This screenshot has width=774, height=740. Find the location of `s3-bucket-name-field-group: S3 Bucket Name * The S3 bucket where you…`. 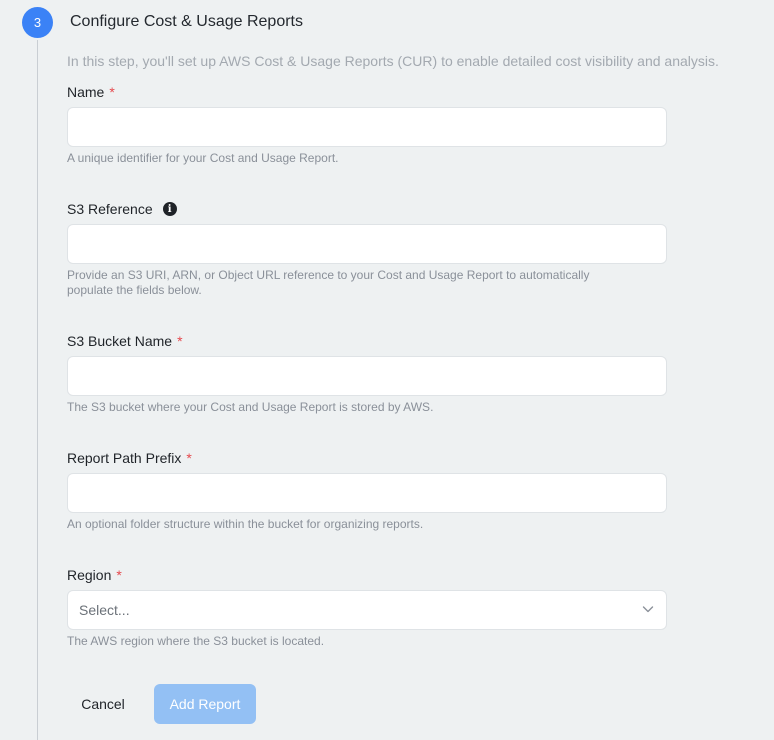

s3-bucket-name-field-group: S3 Bucket Name * The S3 bucket where you… is located at coordinates (367, 373).